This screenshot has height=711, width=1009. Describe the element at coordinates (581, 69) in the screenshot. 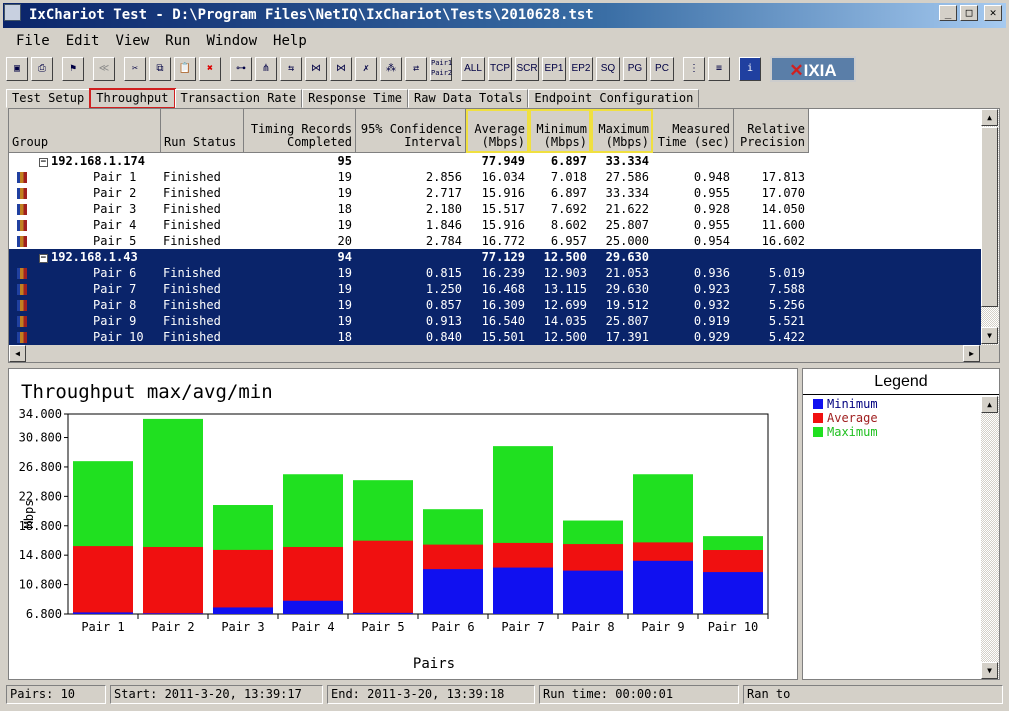

I see `filter-ep2-button: EP2` at that location.